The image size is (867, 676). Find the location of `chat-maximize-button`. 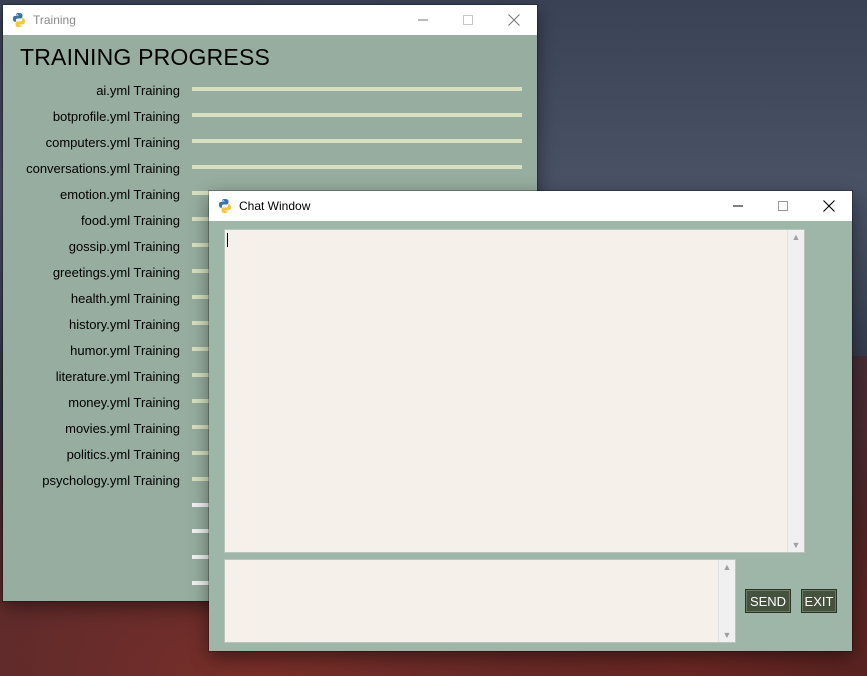

chat-maximize-button is located at coordinates (783, 206).